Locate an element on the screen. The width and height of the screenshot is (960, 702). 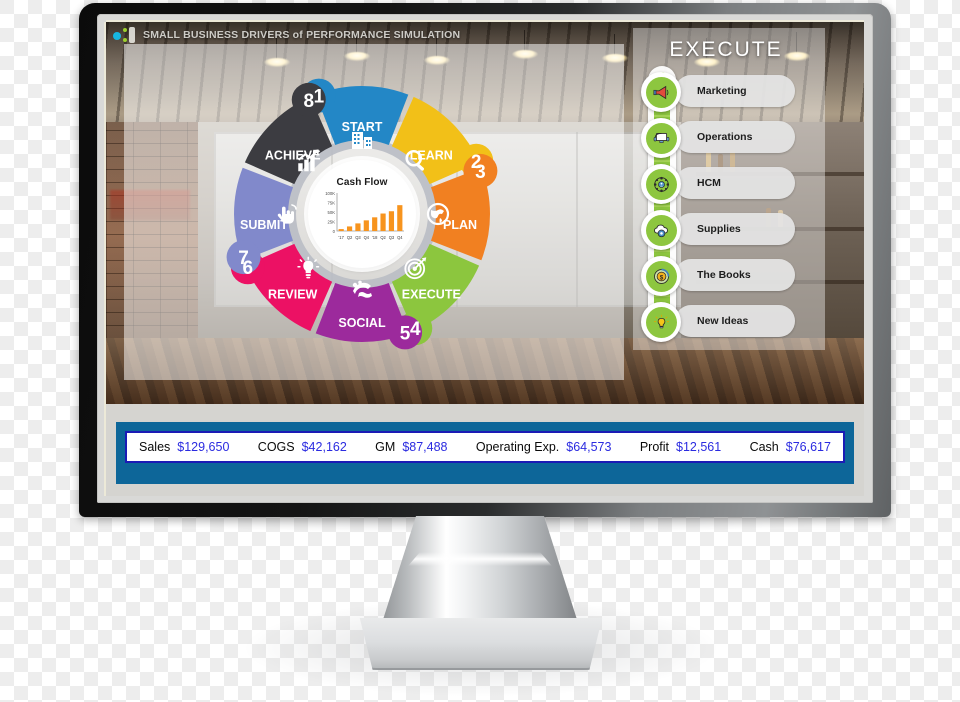
cash-flow-ytick: 100K is located at coordinates (330, 193).